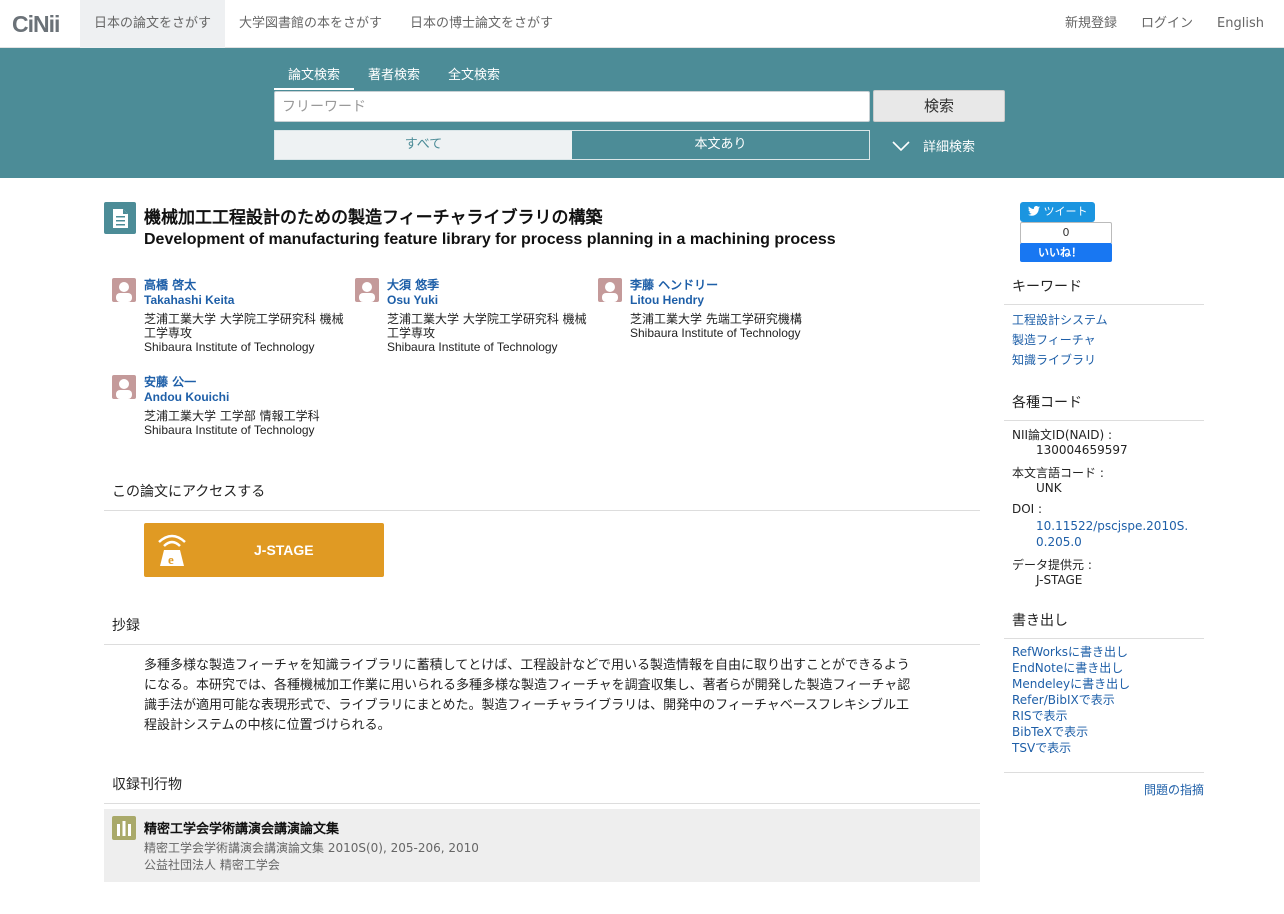 The height and width of the screenshot is (914, 1284). Describe the element at coordinates (373, 218) in the screenshot. I see `article-title-ja: 機械加工工程設計のための製造フィーチャライブラリの構築` at that location.